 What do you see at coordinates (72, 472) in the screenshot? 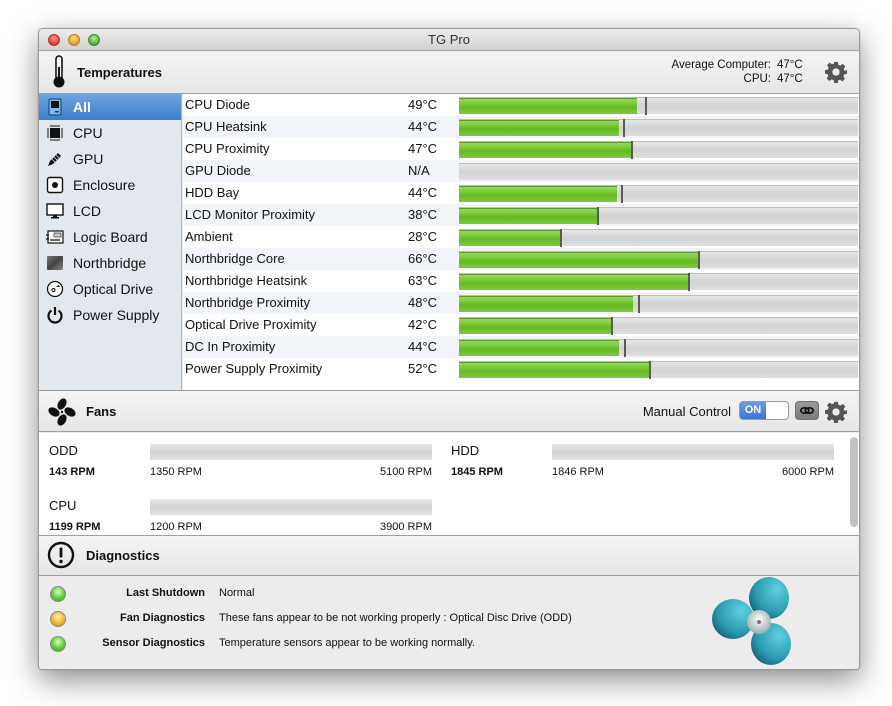
I see `fan-current-rpm: 143 RPM` at bounding box center [72, 472].